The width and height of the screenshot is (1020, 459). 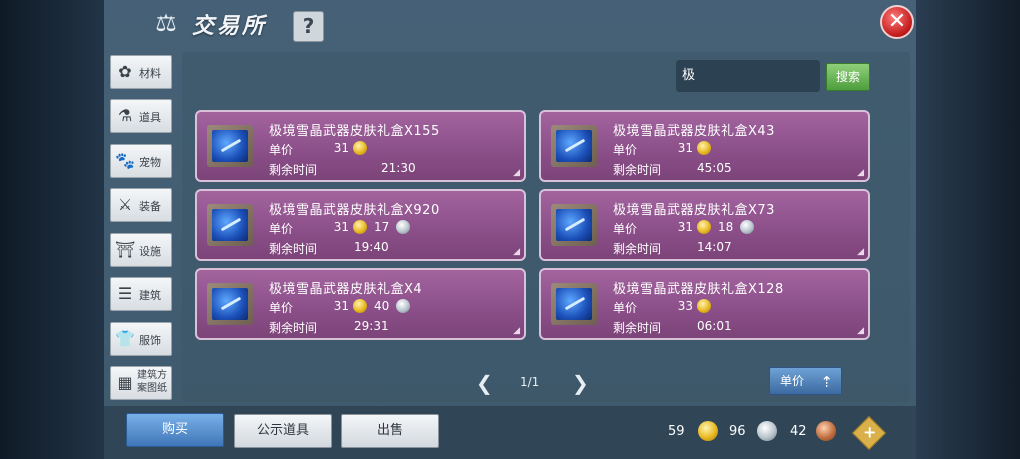 What do you see at coordinates (714, 326) in the screenshot?
I see `remaining-time: 06:01` at bounding box center [714, 326].